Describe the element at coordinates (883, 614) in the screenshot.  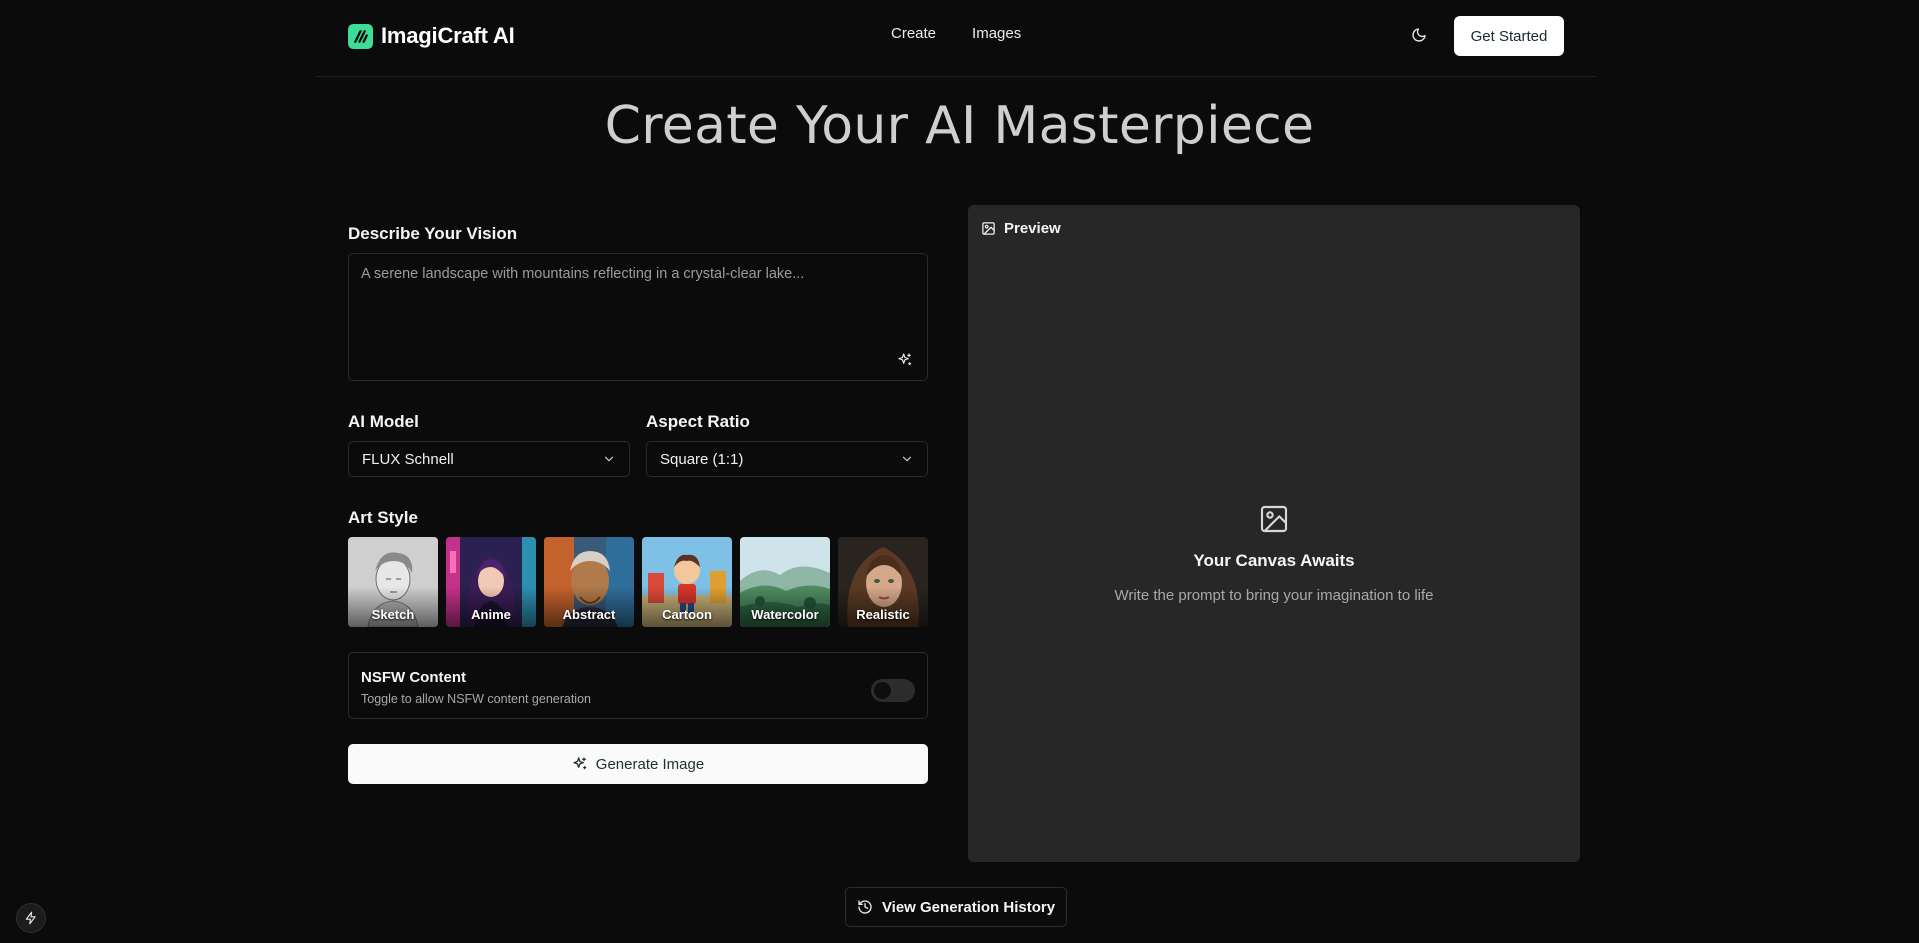
I see `style-label: Realistic` at that location.